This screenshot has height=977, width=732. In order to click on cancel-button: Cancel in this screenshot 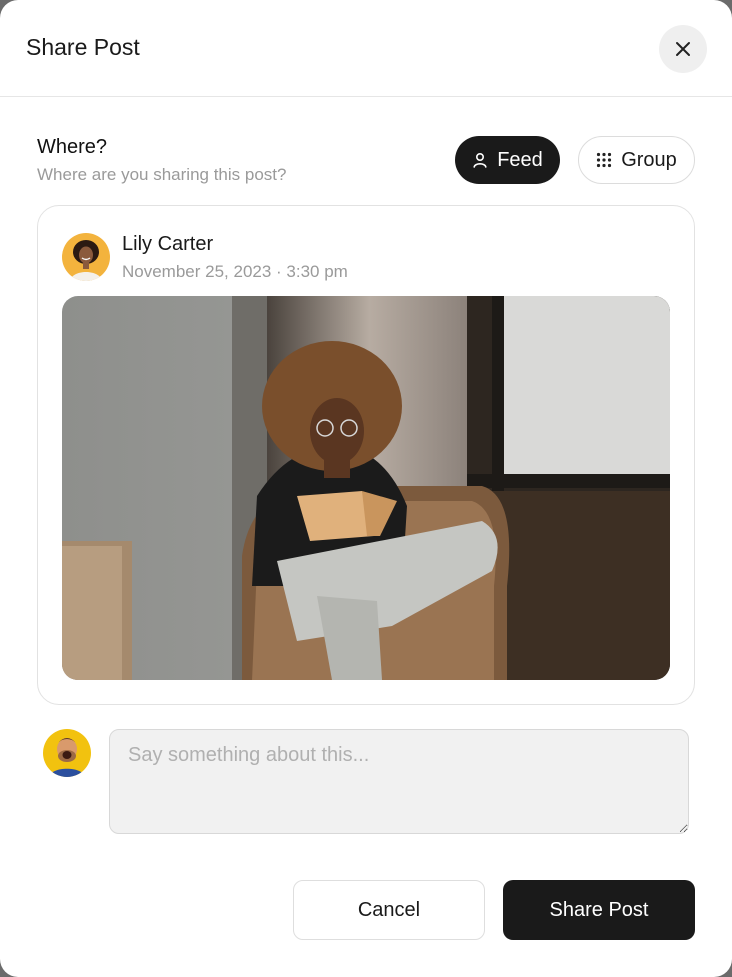, I will do `click(389, 910)`.